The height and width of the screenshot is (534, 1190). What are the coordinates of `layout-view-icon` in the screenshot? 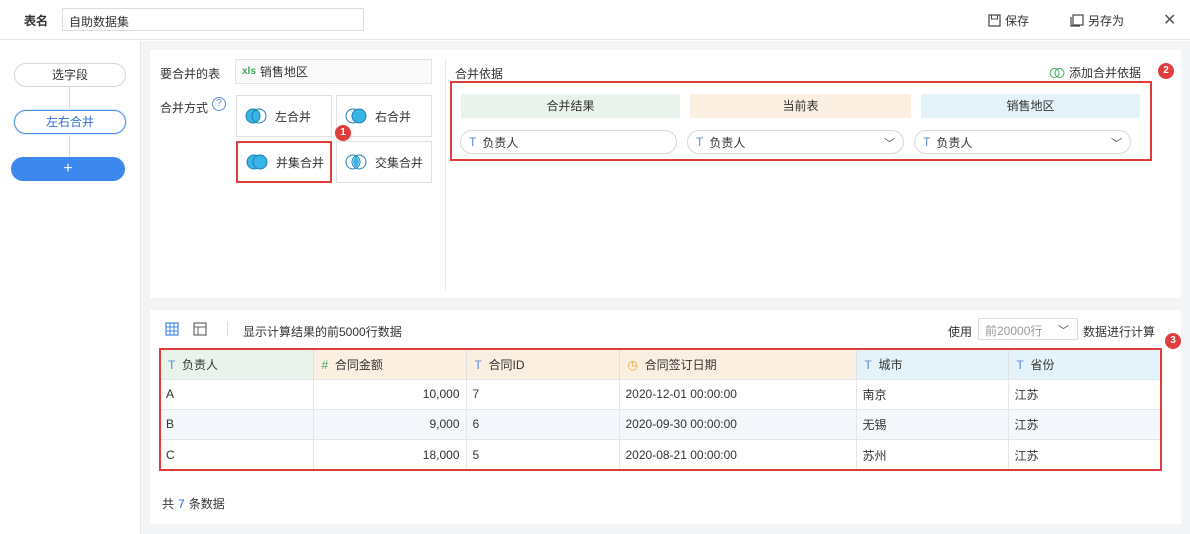 It's located at (200, 330).